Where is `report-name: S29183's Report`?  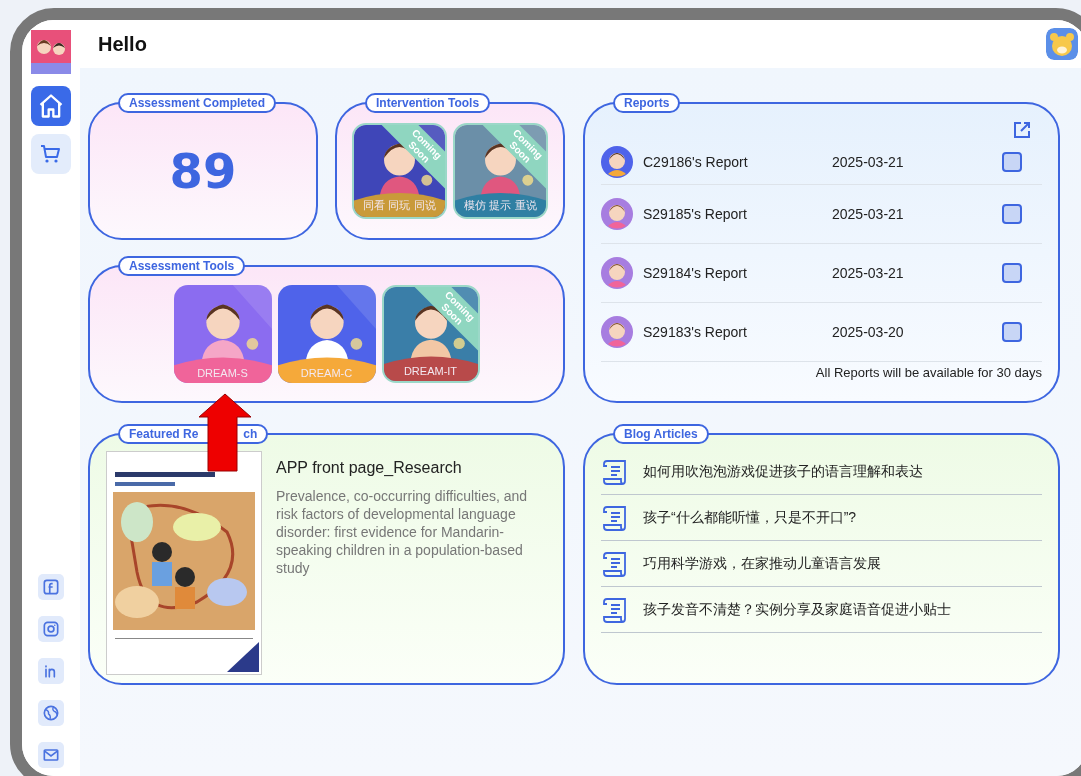 report-name: S29183's Report is located at coordinates (732, 332).